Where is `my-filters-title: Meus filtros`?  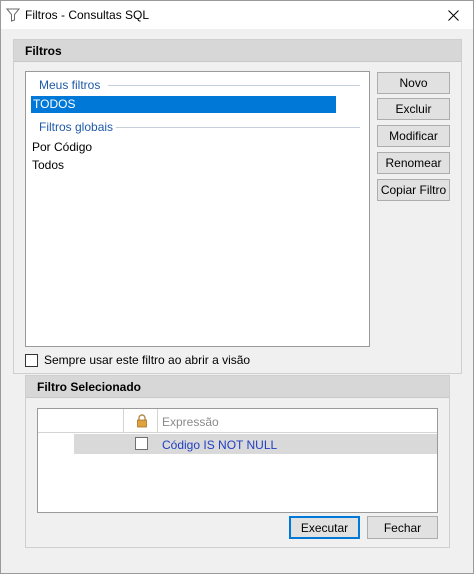 my-filters-title: Meus filtros is located at coordinates (70, 85).